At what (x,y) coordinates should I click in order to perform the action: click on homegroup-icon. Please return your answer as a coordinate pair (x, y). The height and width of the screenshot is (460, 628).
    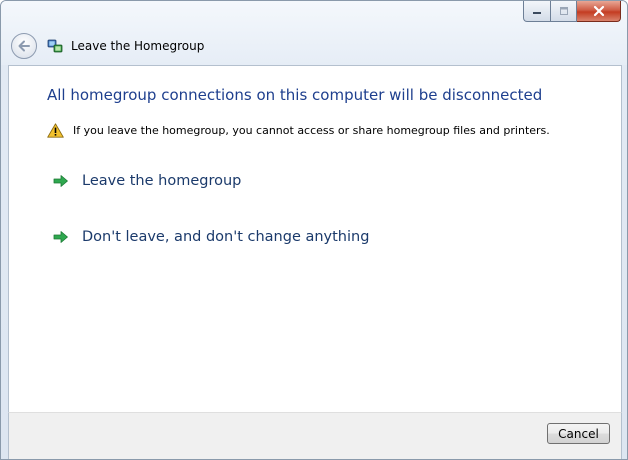
    Looking at the image, I should click on (55, 46).